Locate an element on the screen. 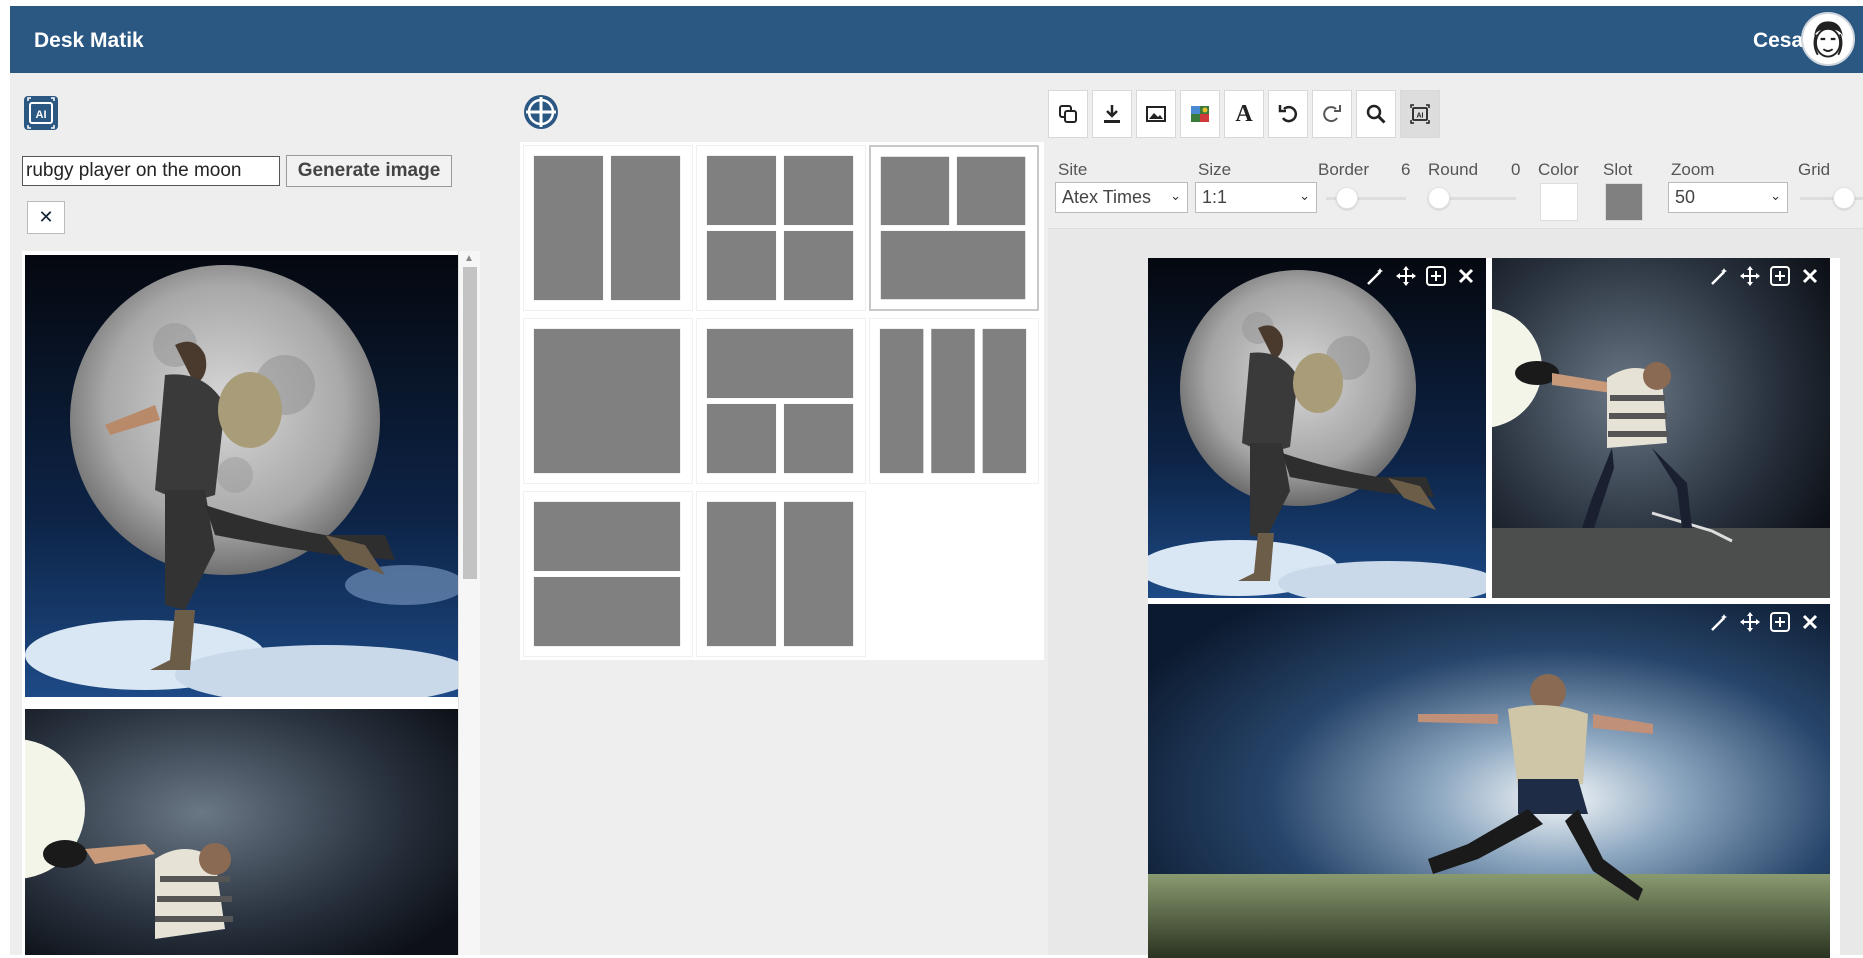 The height and width of the screenshot is (958, 1863). text-icon: A is located at coordinates (1244, 114).